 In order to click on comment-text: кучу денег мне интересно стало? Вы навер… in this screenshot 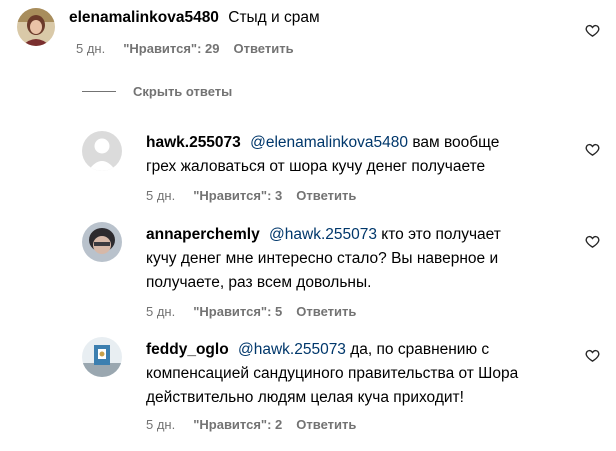, I will do `click(322, 258)`.